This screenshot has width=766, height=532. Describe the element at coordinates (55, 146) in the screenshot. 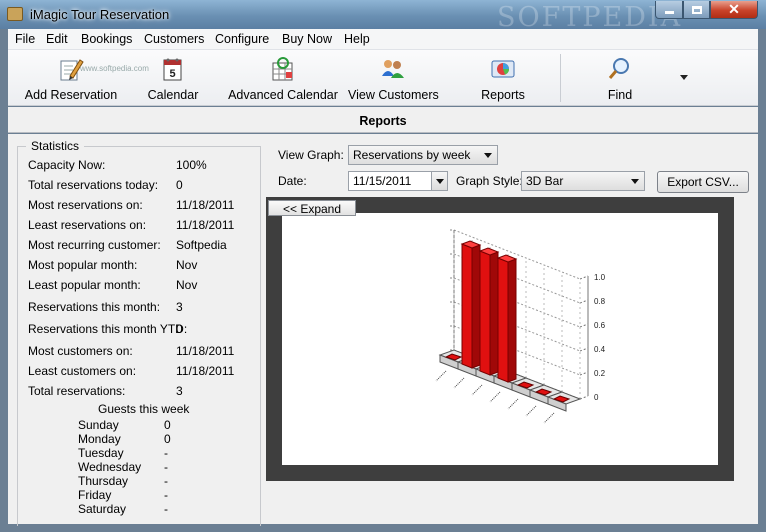

I see `statistics-legend: Statistics` at that location.